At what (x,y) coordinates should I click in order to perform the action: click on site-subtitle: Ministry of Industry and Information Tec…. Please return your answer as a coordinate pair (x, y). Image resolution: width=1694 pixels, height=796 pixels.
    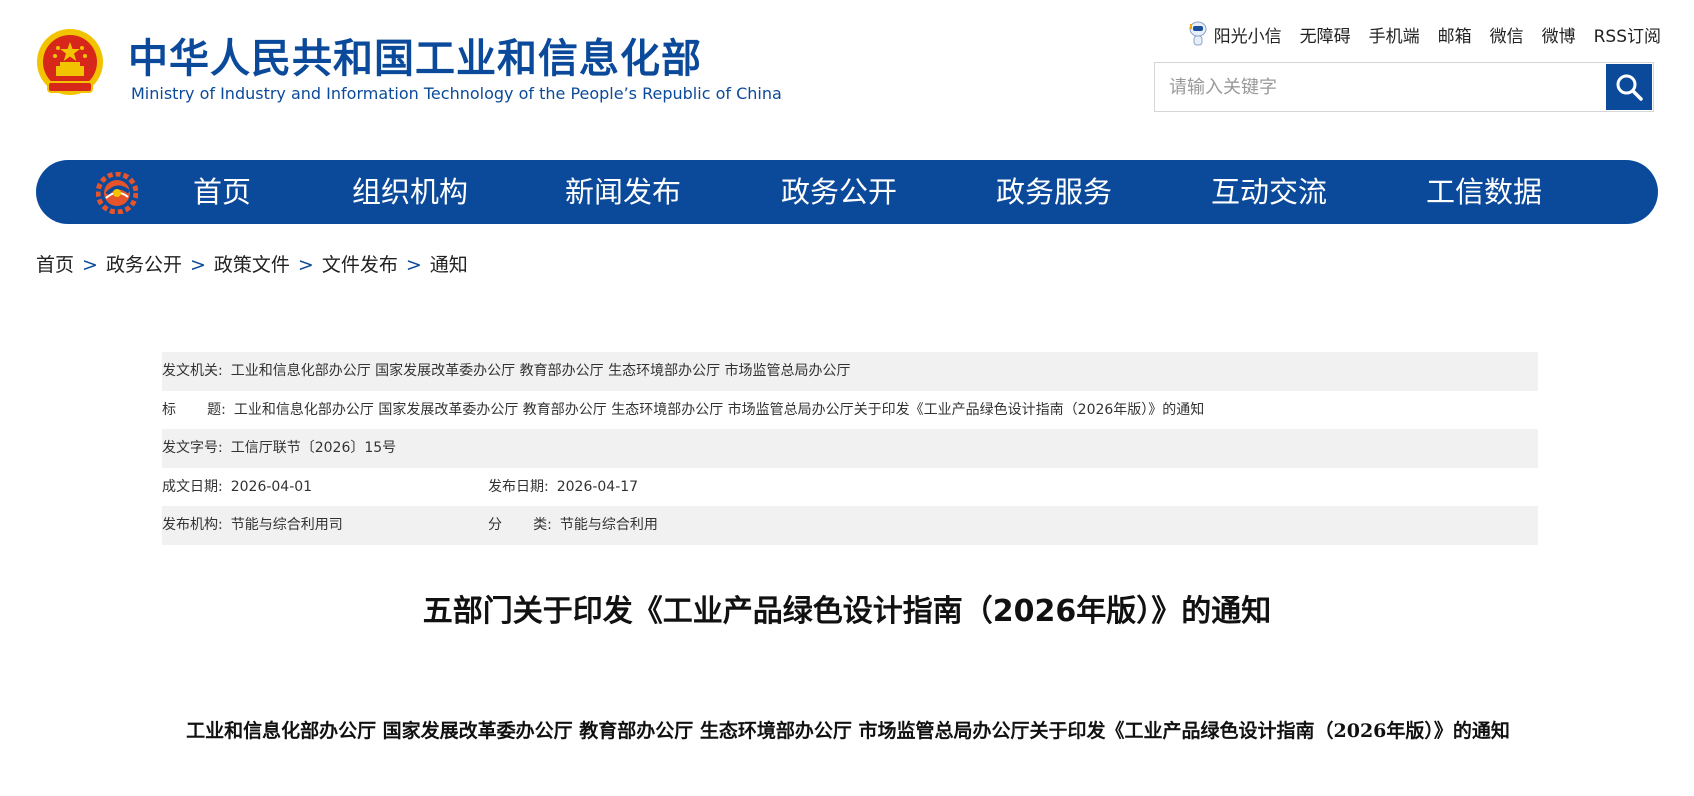
    Looking at the image, I should click on (456, 93).